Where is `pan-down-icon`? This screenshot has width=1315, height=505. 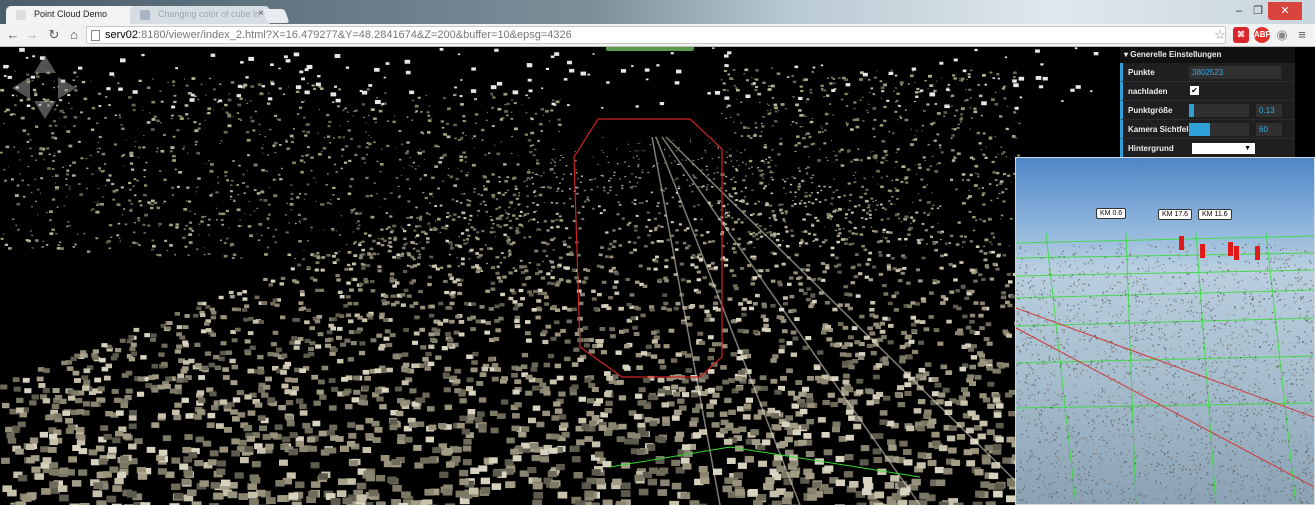
pan-down-icon is located at coordinates (45, 110).